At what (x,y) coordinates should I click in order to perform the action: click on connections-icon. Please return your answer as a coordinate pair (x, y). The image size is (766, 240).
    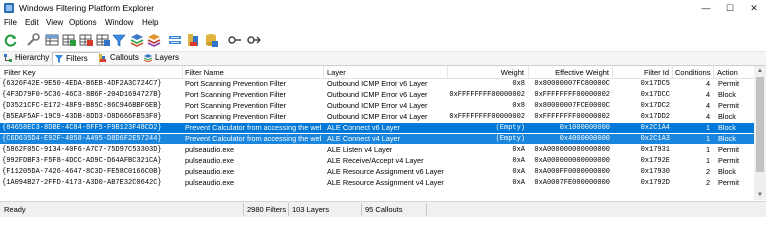
    Looking at the image, I should click on (254, 40).